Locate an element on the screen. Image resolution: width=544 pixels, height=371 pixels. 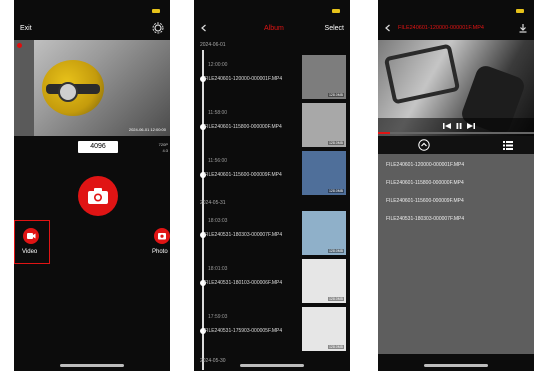
item-filename: FILE240531-175903-000005F.MP4 is located at coordinates (243, 331).